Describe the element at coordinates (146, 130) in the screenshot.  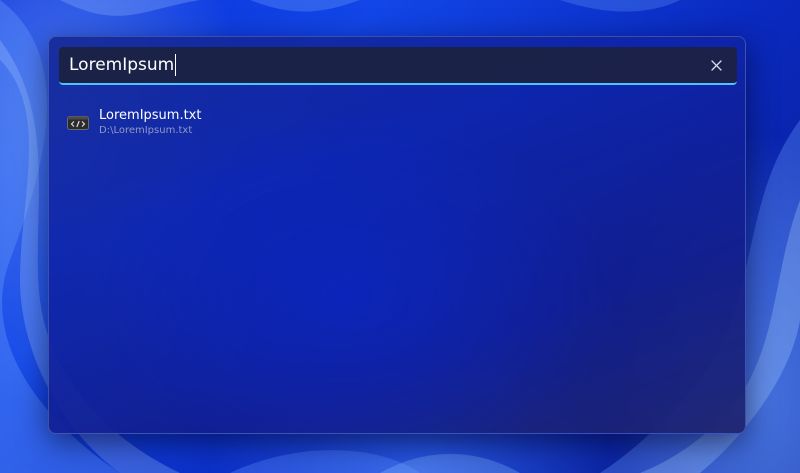
I see `result-path: D:\LoremIpsum.txt` at that location.